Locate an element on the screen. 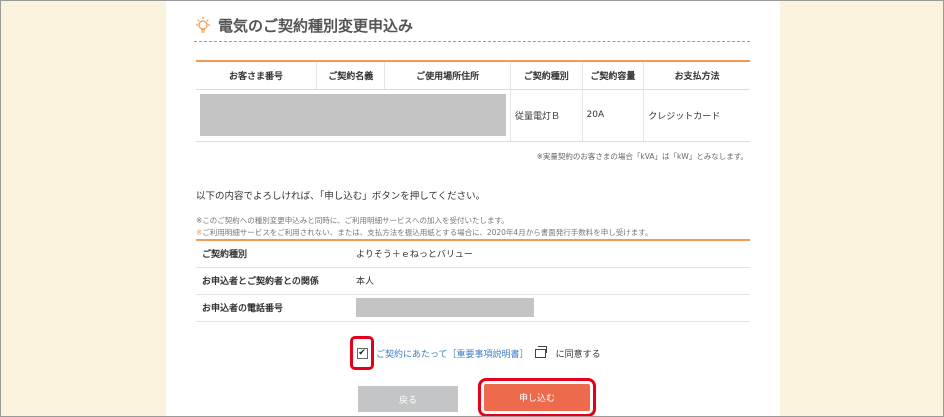 The height and width of the screenshot is (417, 944). detail-label-relation: お申込者とご契約者との関係 is located at coordinates (271, 281).